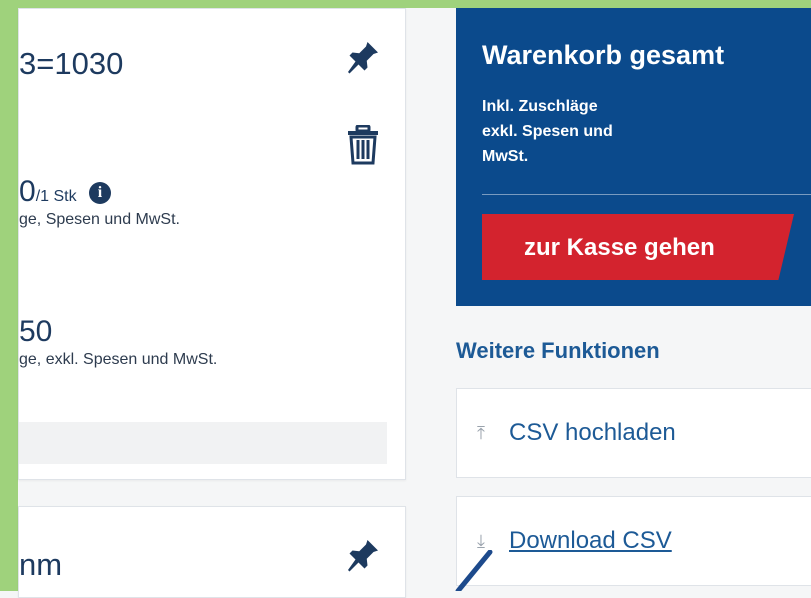 The height and width of the screenshot is (598, 811). What do you see at coordinates (558, 350) in the screenshot?
I see `functions-title: Weitere Funktionen` at bounding box center [558, 350].